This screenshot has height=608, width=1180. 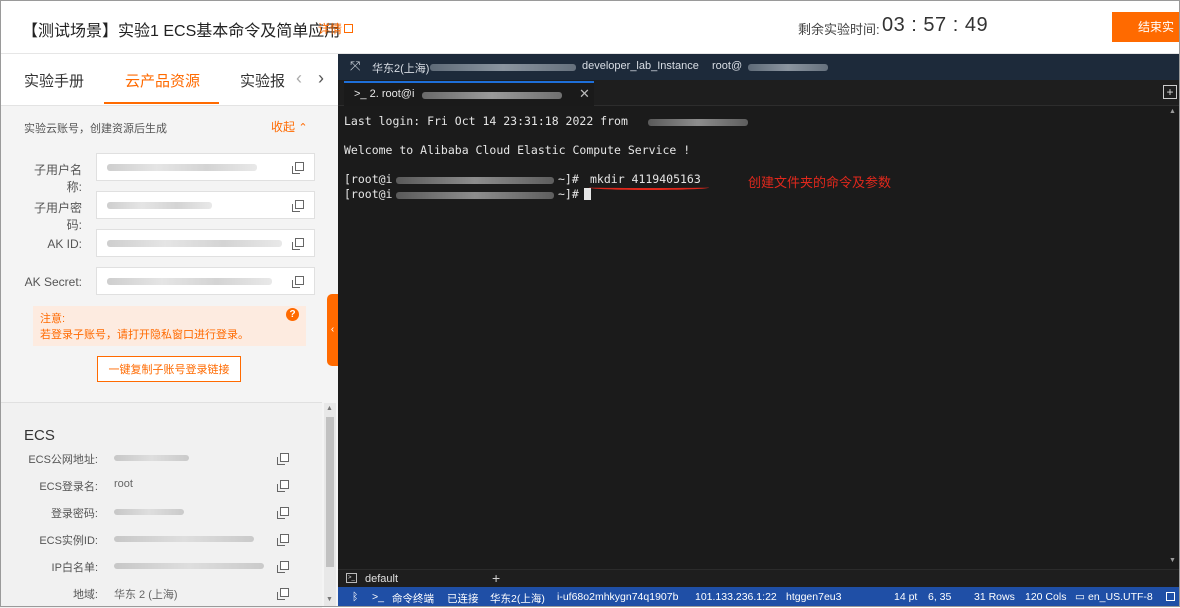 What do you see at coordinates (362, 94) in the screenshot?
I see `terminal-prompt-icon: >_` at bounding box center [362, 94].